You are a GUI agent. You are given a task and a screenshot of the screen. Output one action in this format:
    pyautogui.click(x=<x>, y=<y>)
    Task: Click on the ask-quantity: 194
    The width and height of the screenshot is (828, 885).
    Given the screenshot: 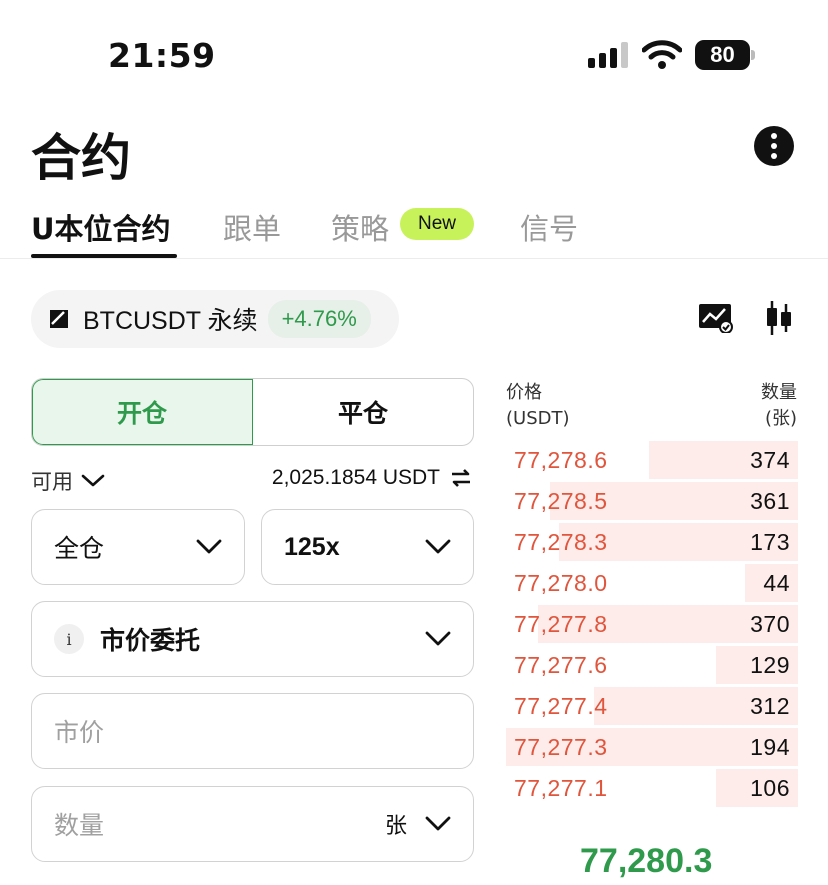 What is the action you would take?
    pyautogui.click(x=770, y=747)
    